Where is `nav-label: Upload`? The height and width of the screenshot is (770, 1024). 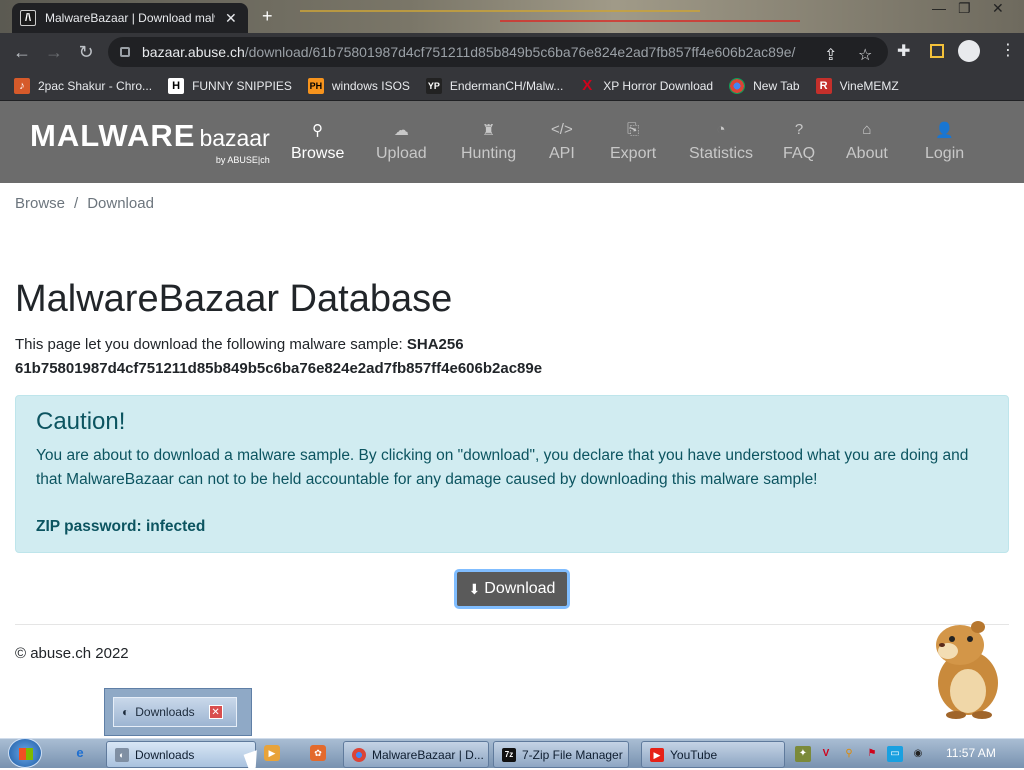 nav-label: Upload is located at coordinates (401, 153).